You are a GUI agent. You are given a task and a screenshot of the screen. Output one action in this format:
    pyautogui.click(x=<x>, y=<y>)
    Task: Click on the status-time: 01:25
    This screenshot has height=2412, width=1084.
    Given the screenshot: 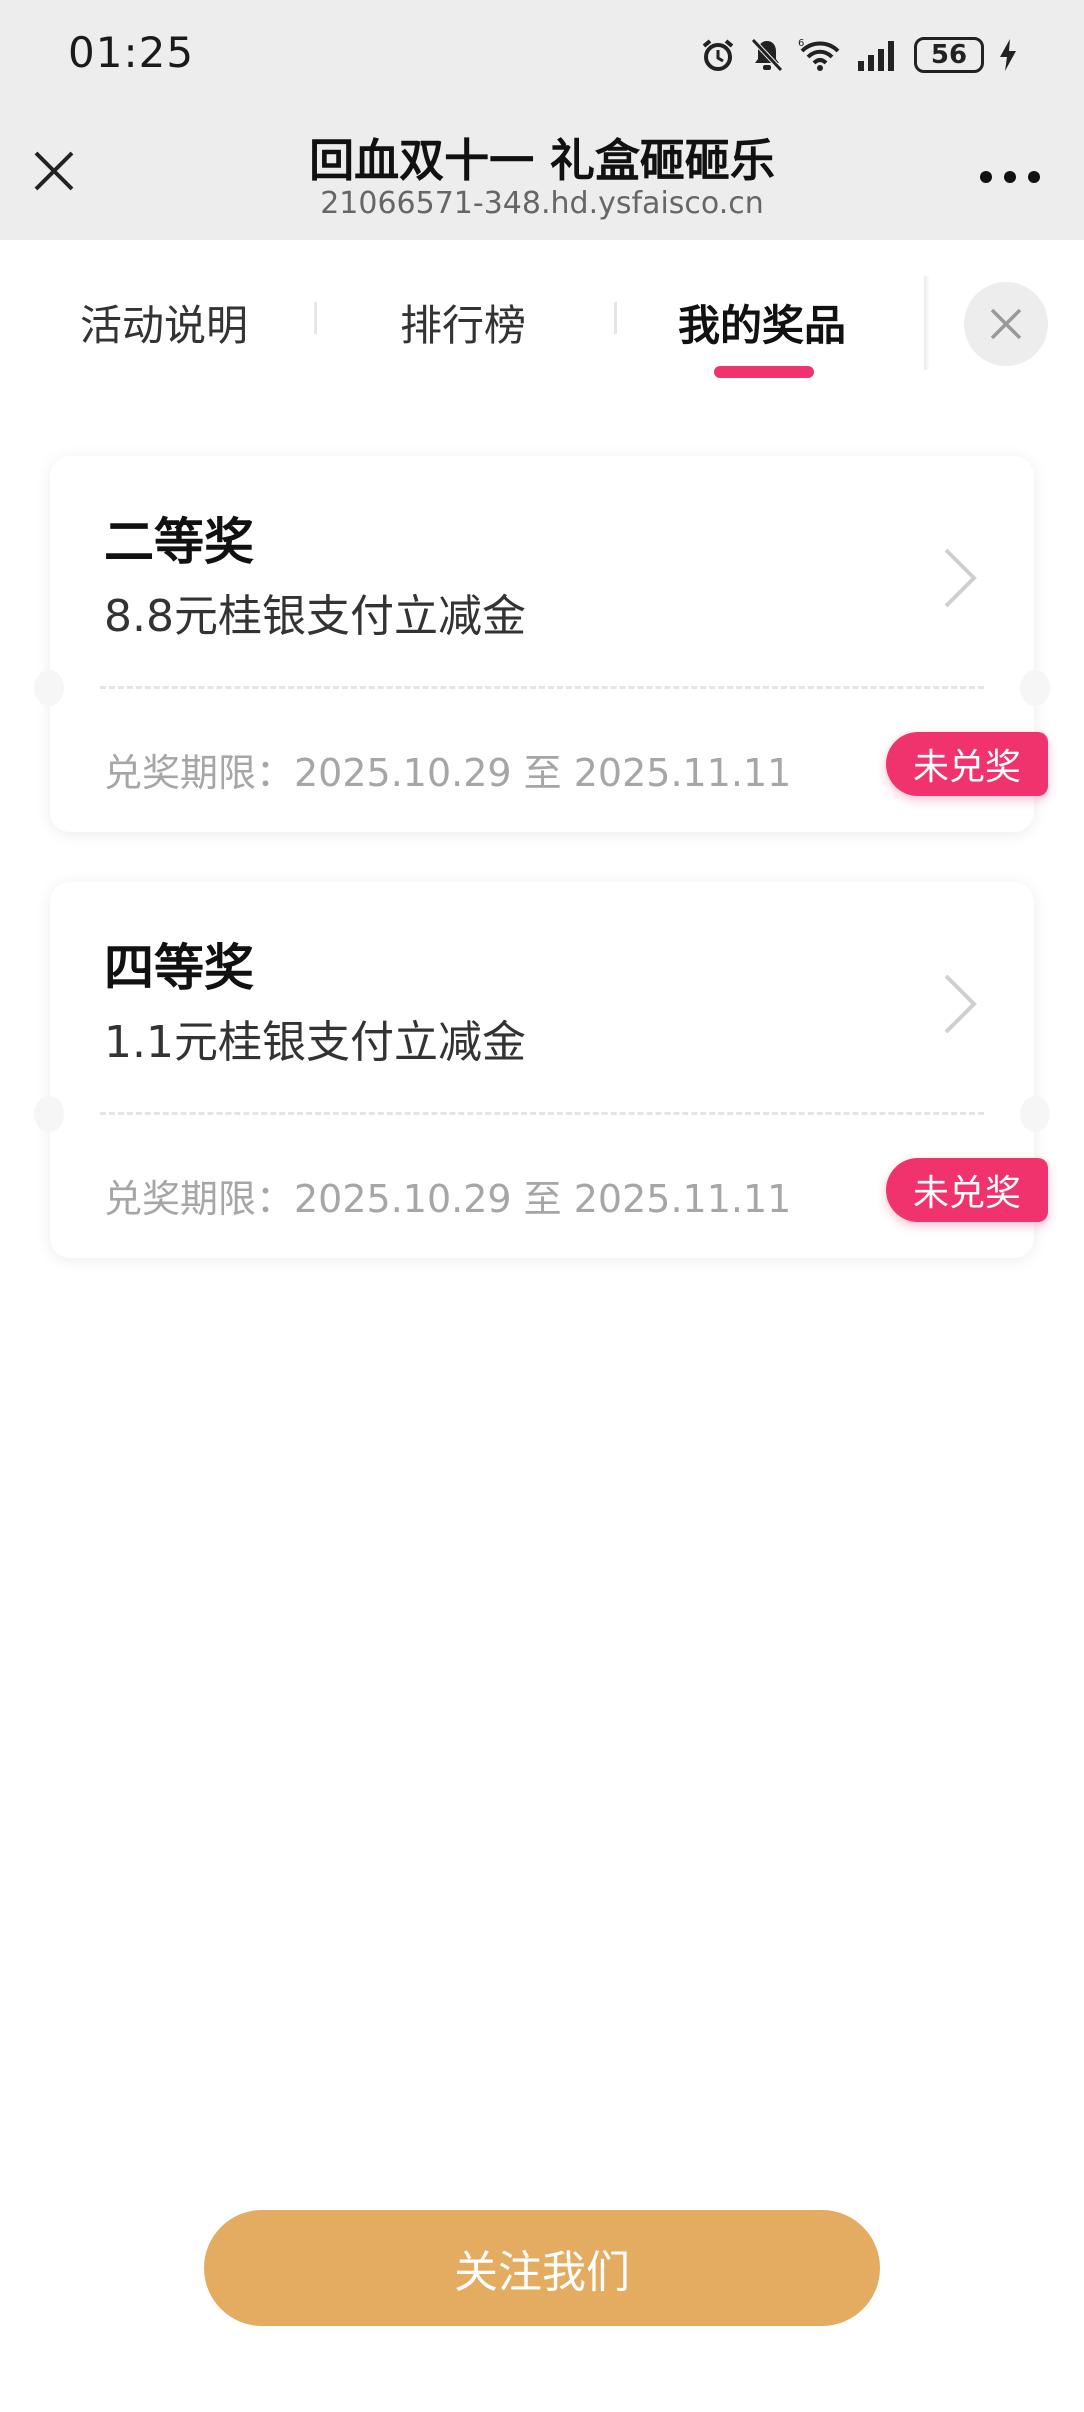 What is the action you would take?
    pyautogui.click(x=131, y=52)
    